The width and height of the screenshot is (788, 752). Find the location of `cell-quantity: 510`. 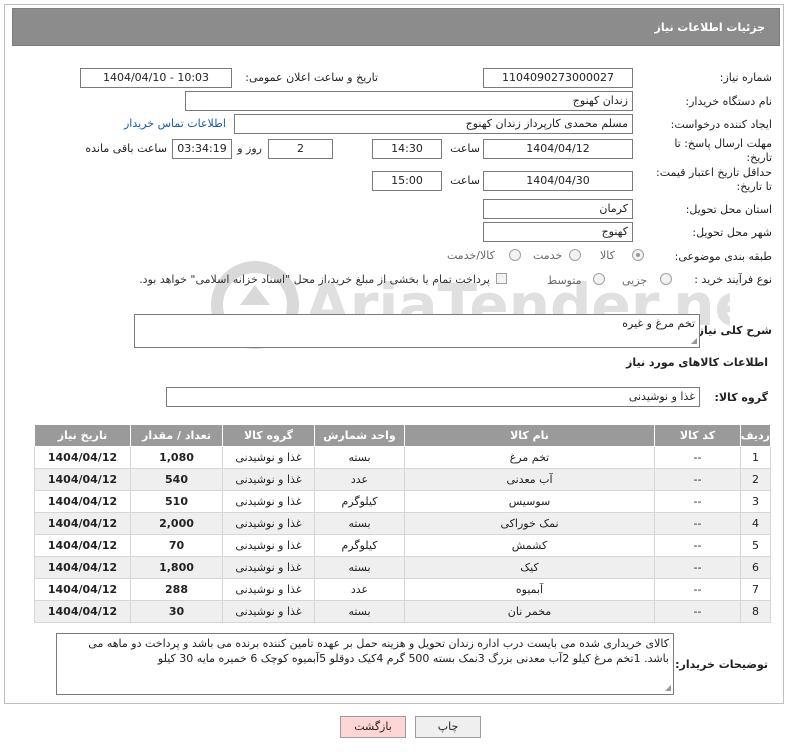

cell-quantity: 510 is located at coordinates (176, 501).